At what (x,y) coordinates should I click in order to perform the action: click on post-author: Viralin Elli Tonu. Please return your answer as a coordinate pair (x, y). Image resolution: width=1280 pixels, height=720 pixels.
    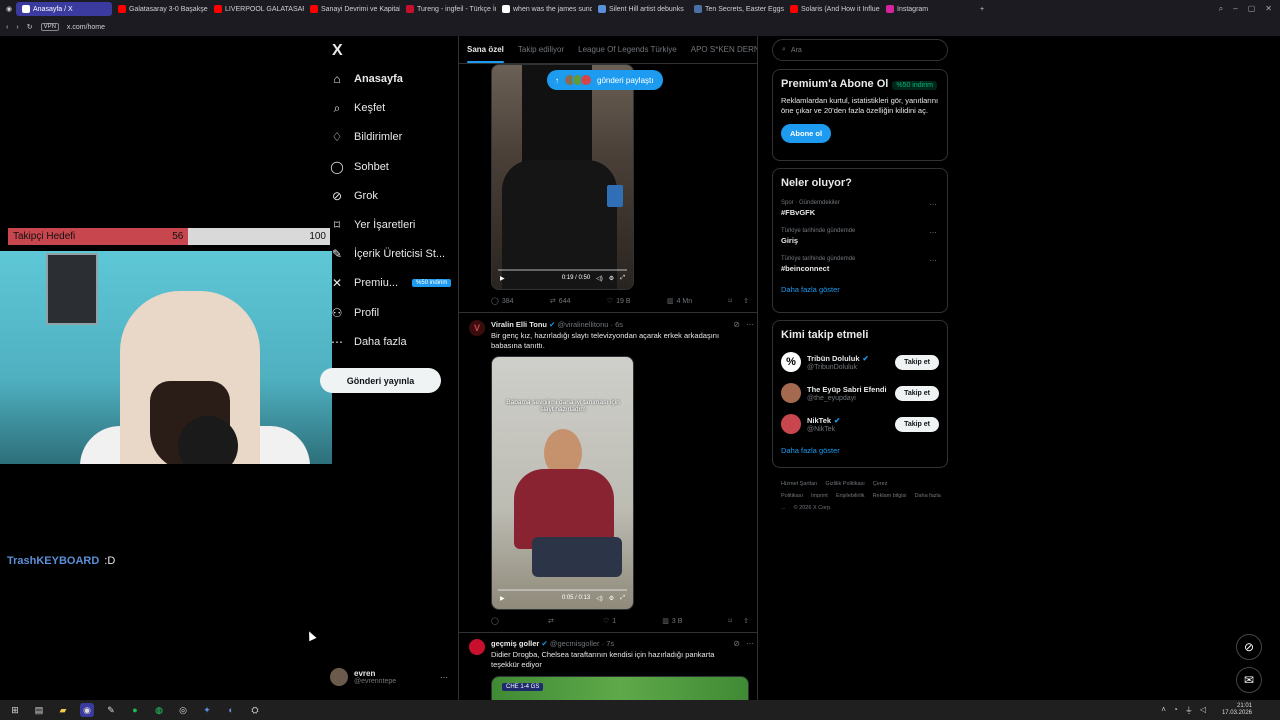
    Looking at the image, I should click on (519, 324).